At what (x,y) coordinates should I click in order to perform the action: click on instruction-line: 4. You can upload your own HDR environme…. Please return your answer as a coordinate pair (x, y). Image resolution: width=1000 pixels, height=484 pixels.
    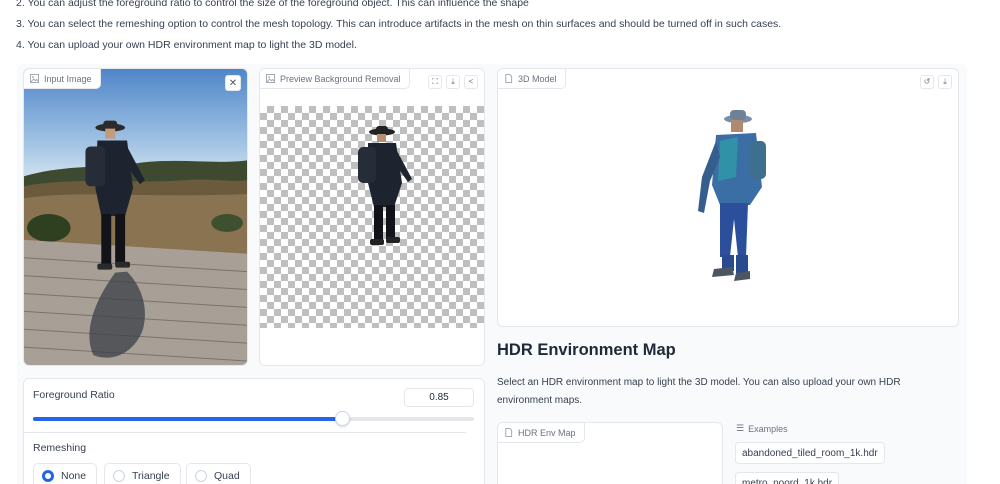
    Looking at the image, I should click on (186, 45).